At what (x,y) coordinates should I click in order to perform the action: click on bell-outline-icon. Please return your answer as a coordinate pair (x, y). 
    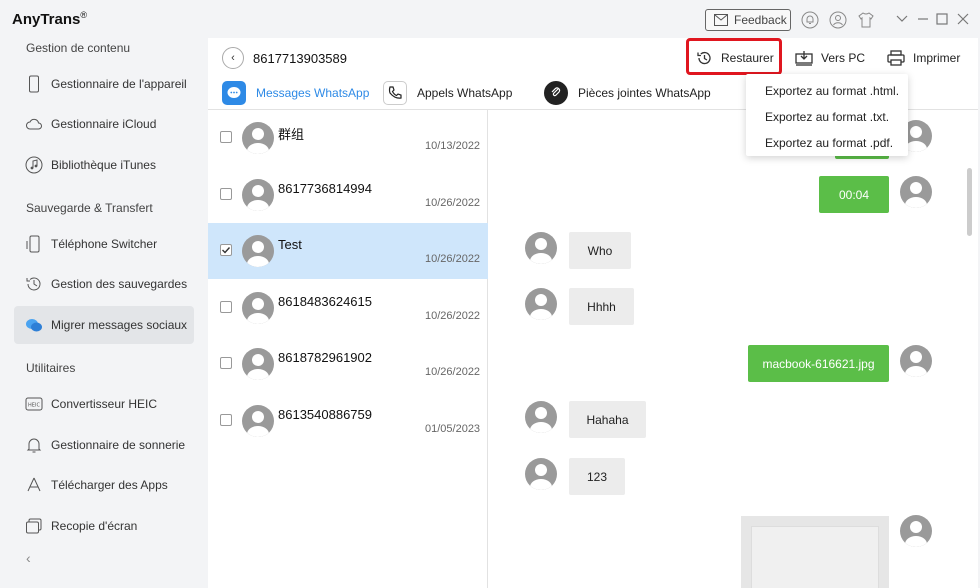
    Looking at the image, I should click on (34, 445).